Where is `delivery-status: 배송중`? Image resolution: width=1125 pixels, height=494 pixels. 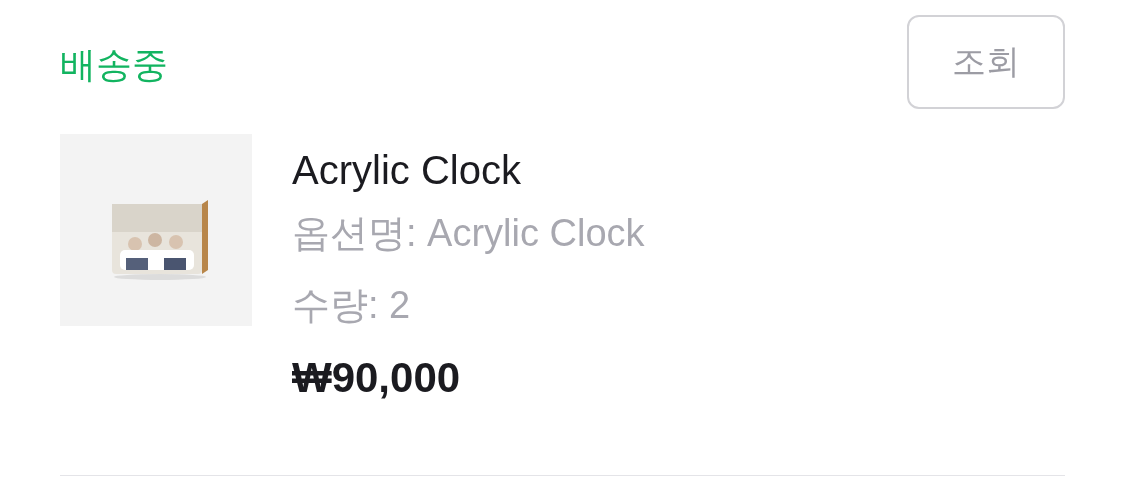
delivery-status: 배송중 is located at coordinates (114, 65).